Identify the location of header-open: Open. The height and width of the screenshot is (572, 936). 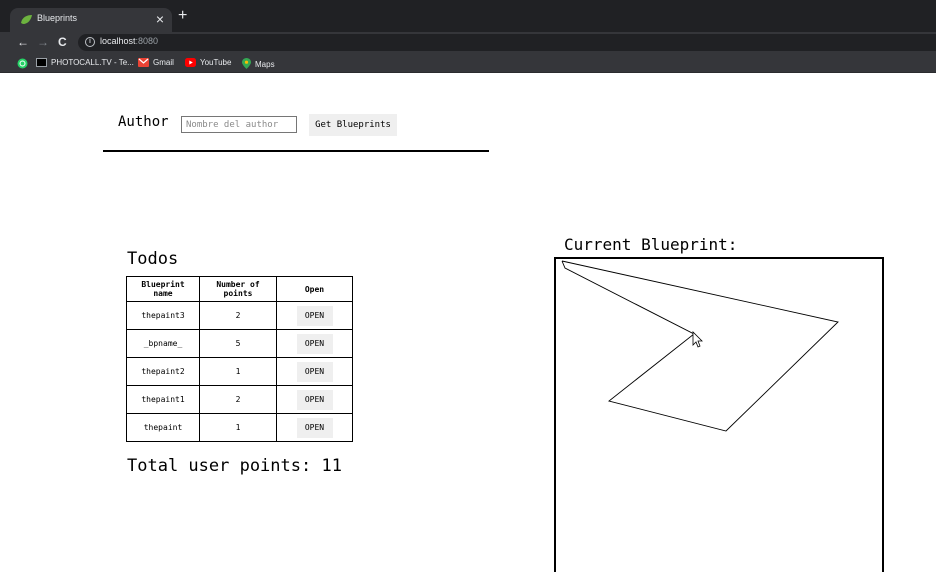
(314, 289).